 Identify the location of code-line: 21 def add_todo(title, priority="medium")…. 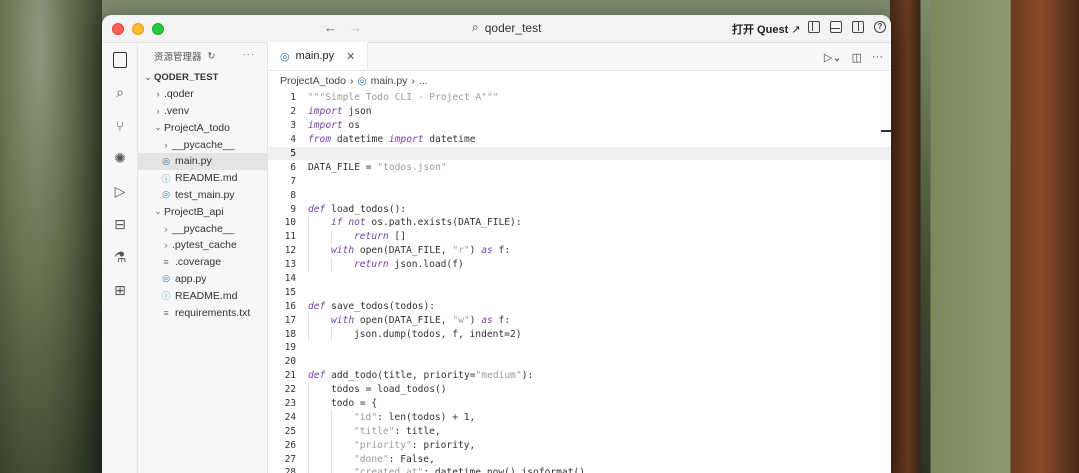
(579, 376).